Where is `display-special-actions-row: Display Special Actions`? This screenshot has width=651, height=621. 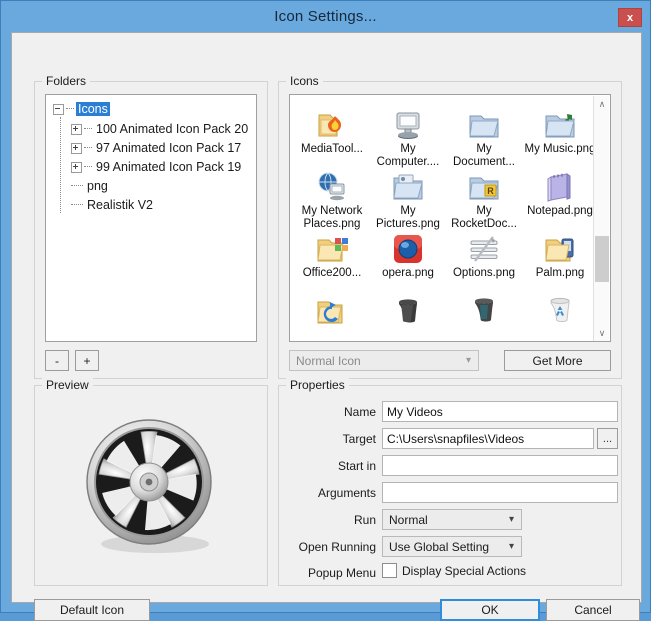
display-special-actions-row: Display Special Actions is located at coordinates (454, 570).